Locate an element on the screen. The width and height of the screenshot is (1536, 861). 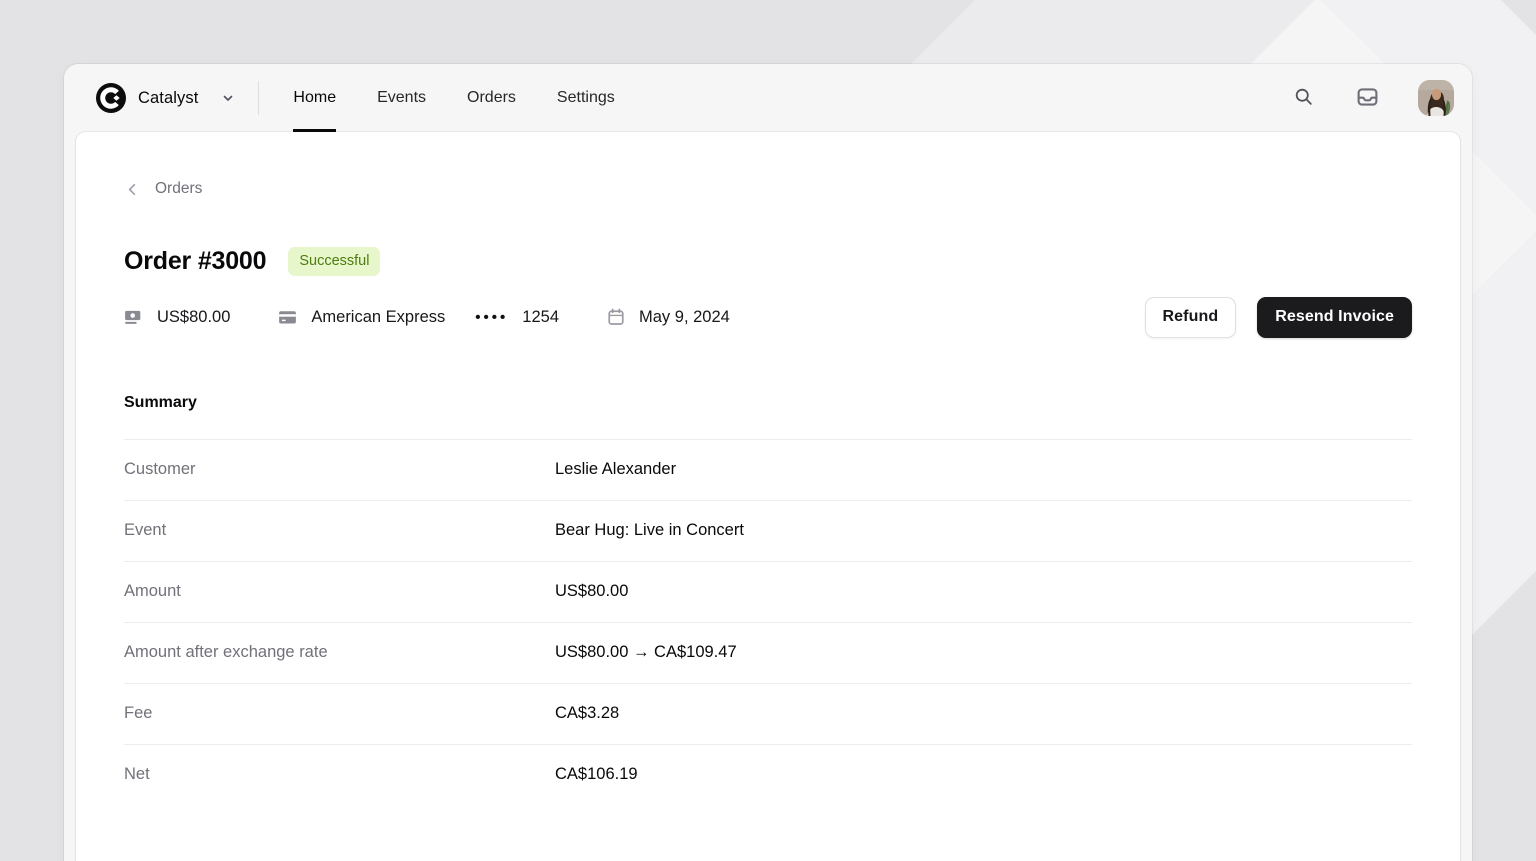
summary-row-value: CA$106.19 is located at coordinates (596, 774).